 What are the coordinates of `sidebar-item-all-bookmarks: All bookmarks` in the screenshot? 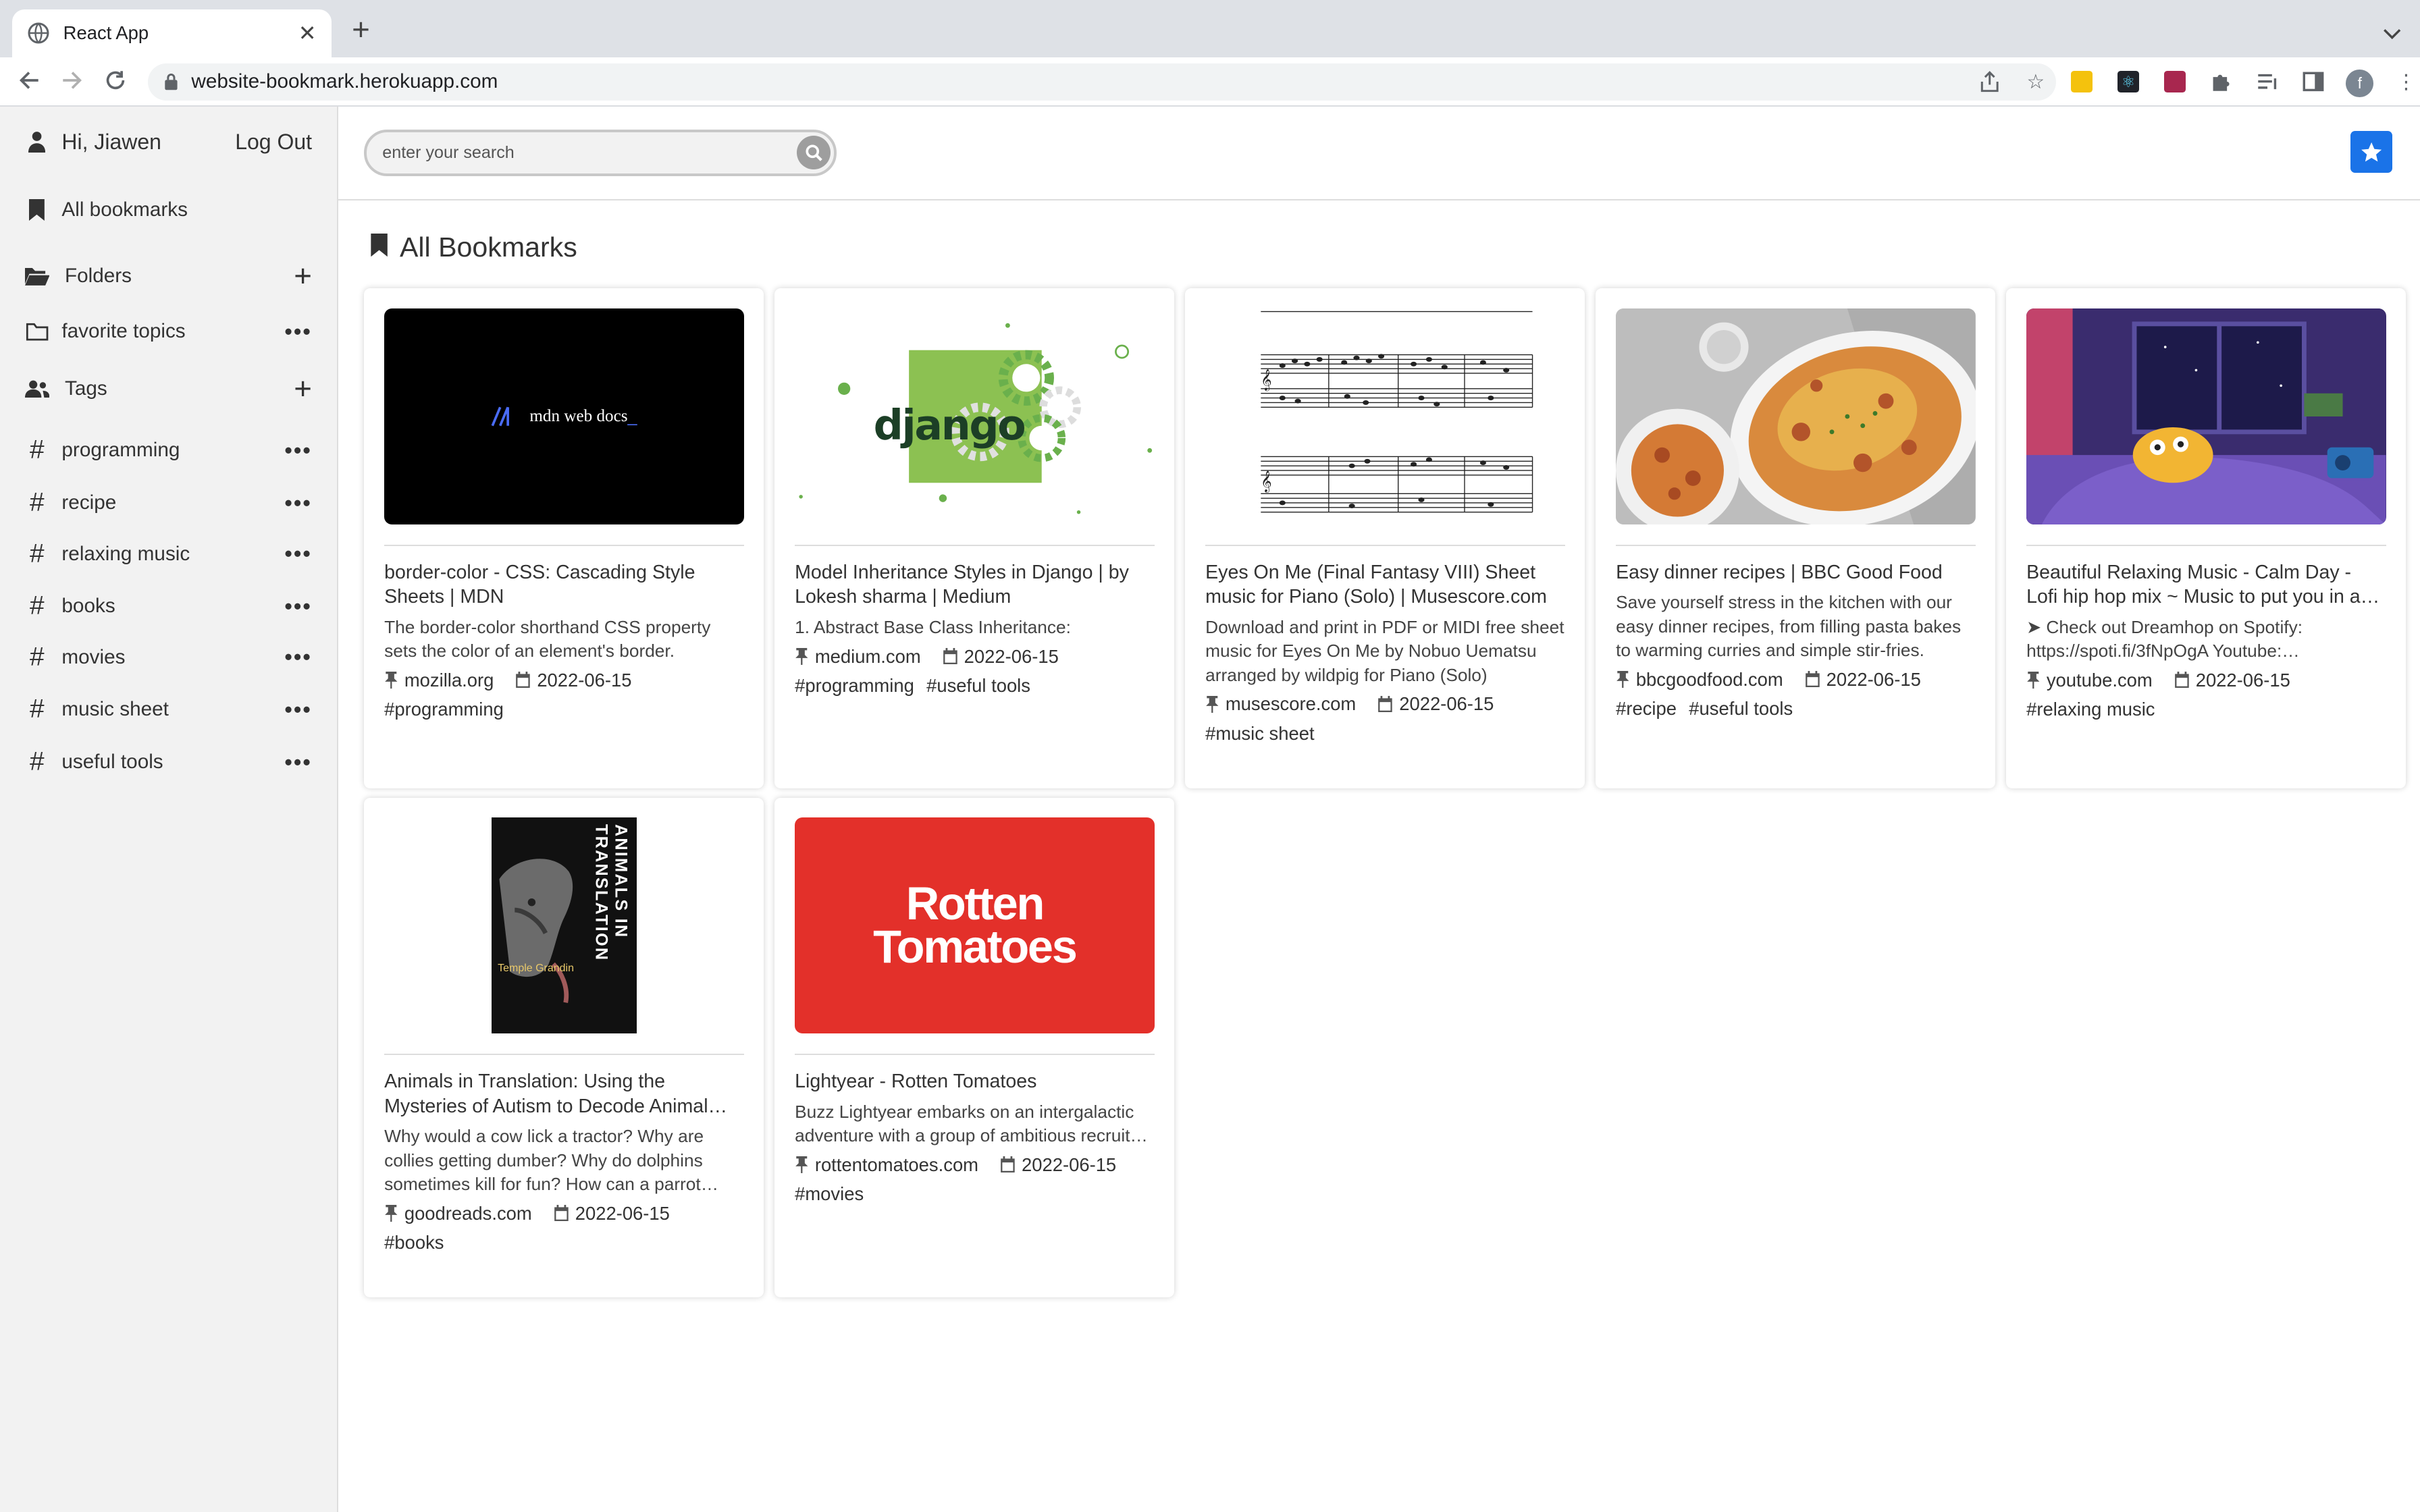 It's located at (168, 210).